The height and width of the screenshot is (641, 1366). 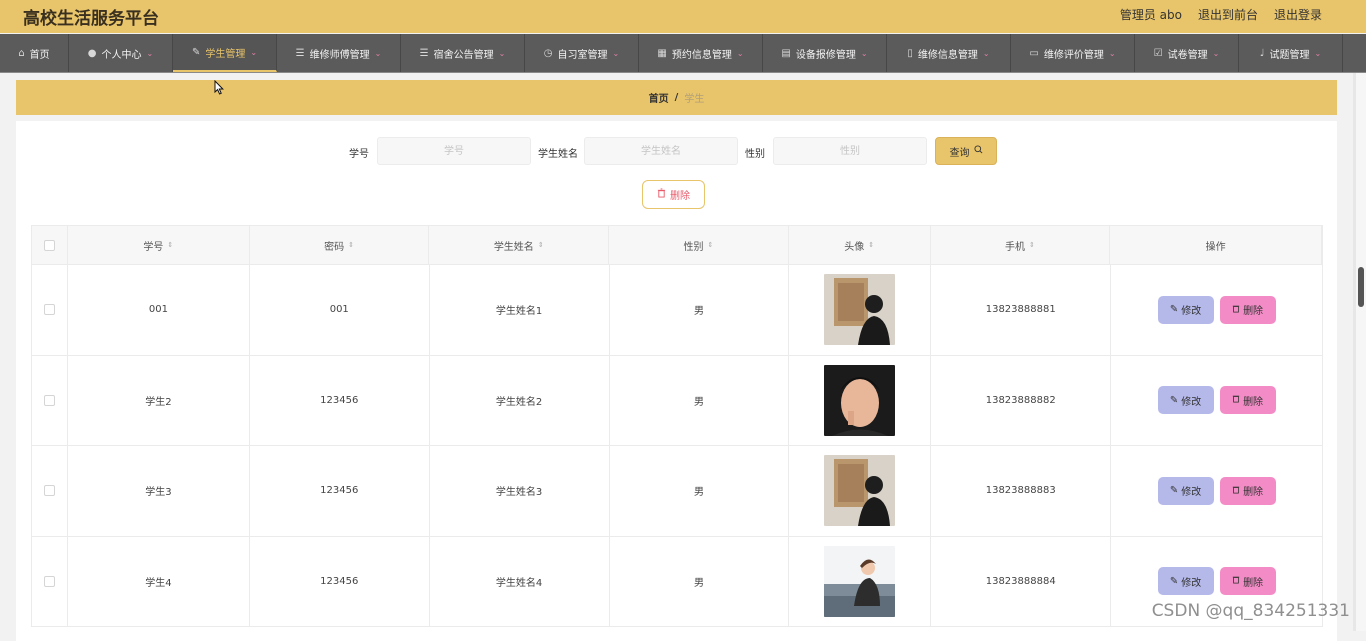 I want to click on mic-icon: ♩, so click(x=1262, y=53).